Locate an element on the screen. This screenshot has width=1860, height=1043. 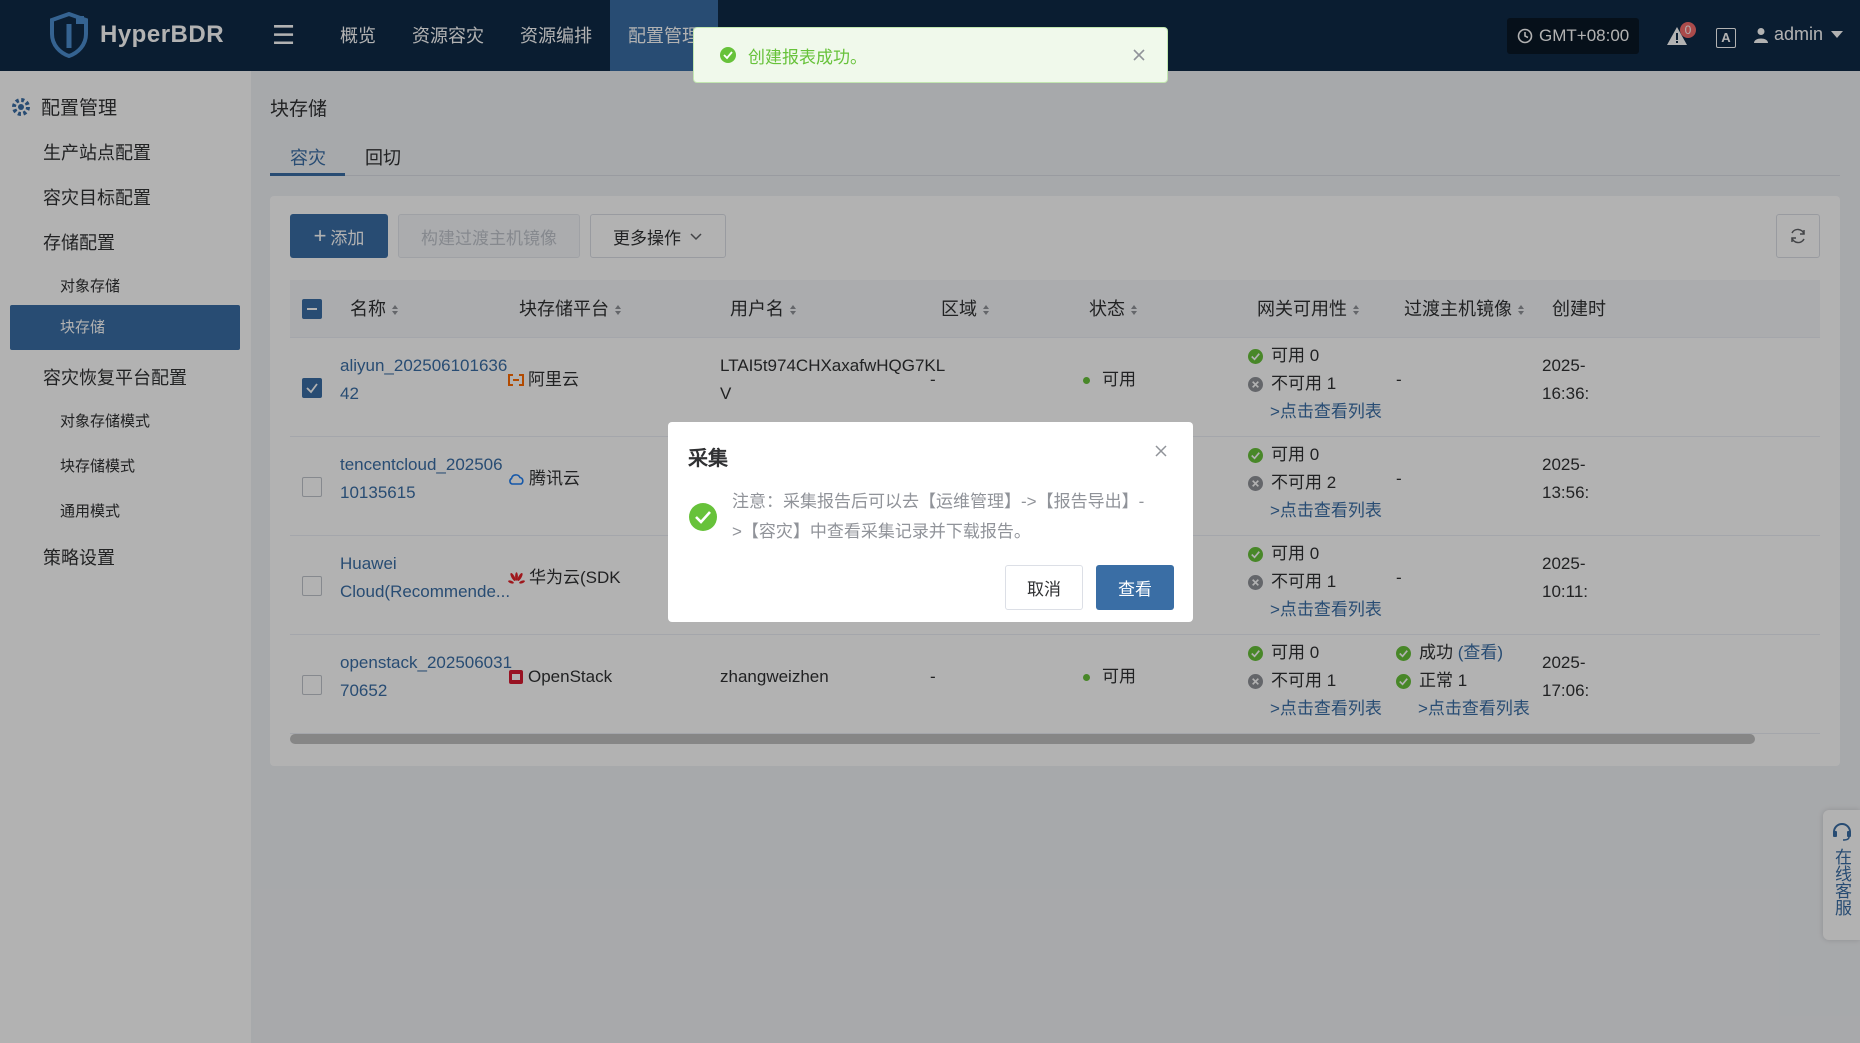
view-button: 查看 is located at coordinates (1135, 587).